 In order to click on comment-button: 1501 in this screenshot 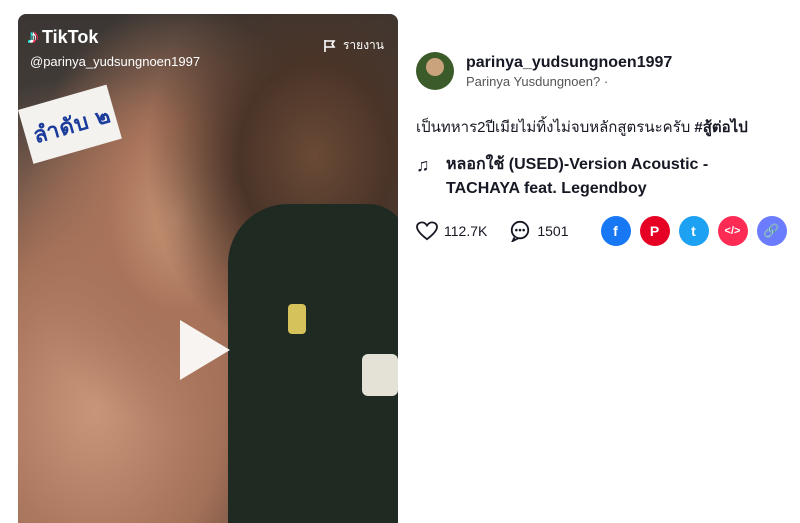, I will do `click(539, 231)`.